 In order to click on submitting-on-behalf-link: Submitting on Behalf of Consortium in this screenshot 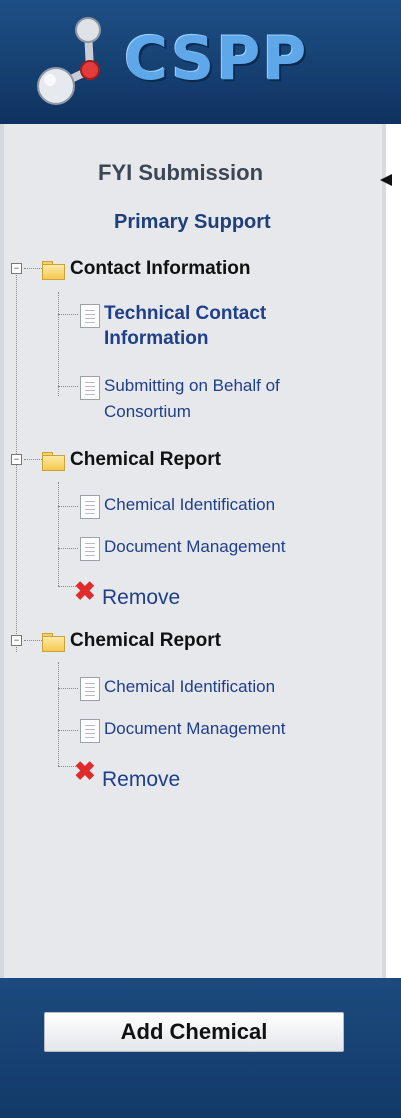, I will do `click(192, 399)`.